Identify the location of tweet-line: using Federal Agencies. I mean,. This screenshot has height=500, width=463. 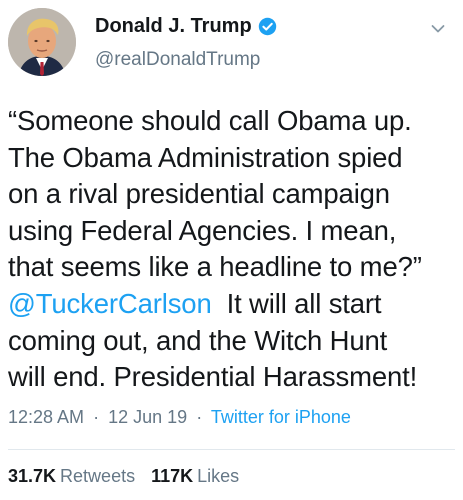
(202, 230).